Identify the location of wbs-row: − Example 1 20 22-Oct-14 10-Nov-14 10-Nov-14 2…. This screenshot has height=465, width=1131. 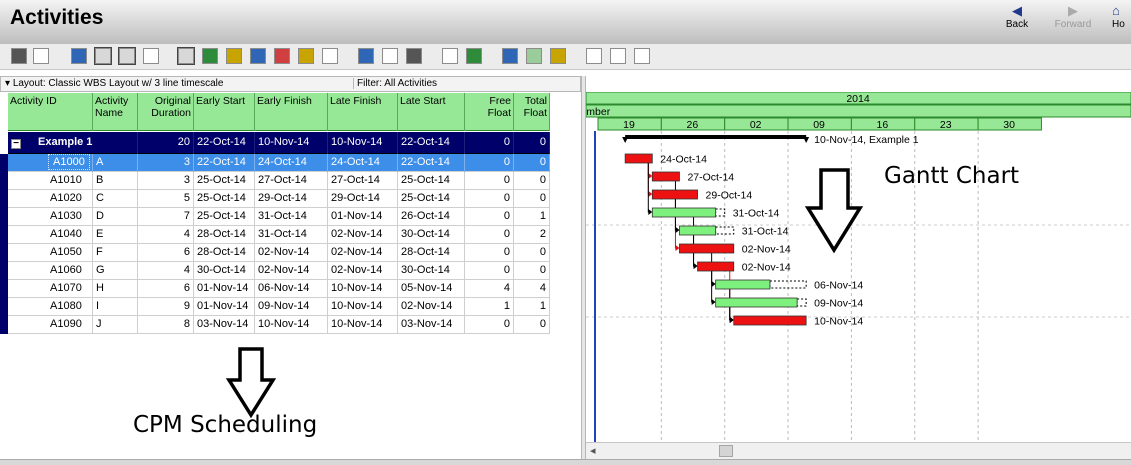
(279, 143).